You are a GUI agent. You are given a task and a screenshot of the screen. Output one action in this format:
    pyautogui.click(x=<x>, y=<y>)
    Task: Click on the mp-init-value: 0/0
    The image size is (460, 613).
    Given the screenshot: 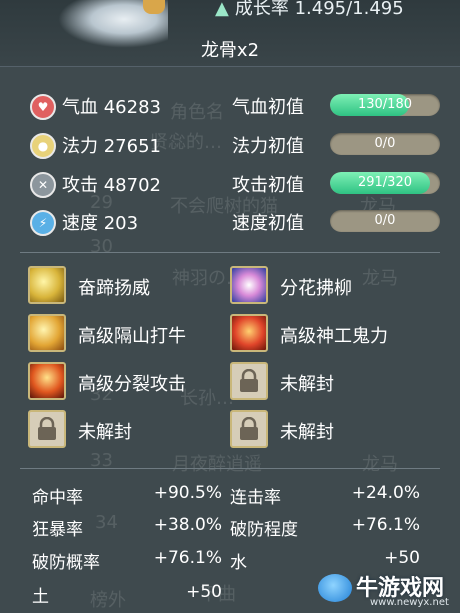 What is the action you would take?
    pyautogui.click(x=385, y=143)
    